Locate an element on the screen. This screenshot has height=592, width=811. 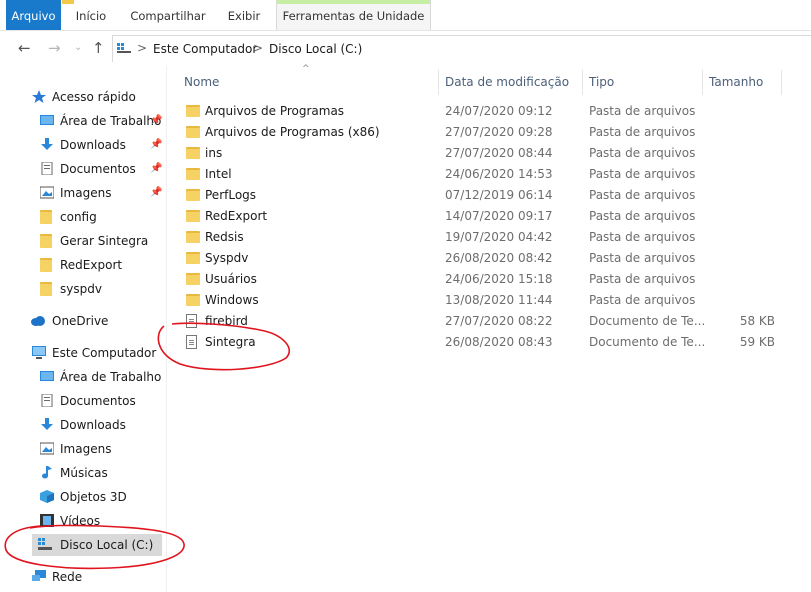
file-name: Arquivos de Programas (x86) is located at coordinates (292, 132).